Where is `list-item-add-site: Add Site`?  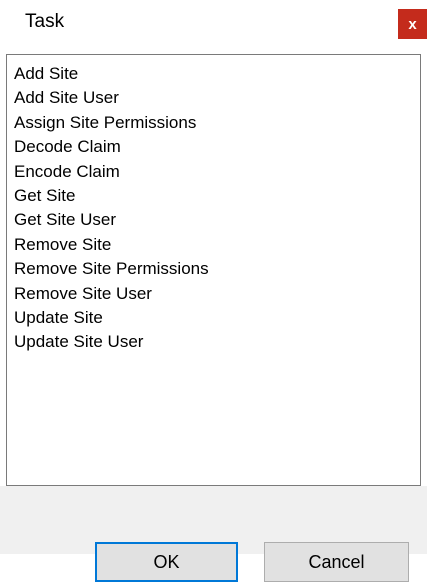
list-item-add-site: Add Site is located at coordinates (213, 74).